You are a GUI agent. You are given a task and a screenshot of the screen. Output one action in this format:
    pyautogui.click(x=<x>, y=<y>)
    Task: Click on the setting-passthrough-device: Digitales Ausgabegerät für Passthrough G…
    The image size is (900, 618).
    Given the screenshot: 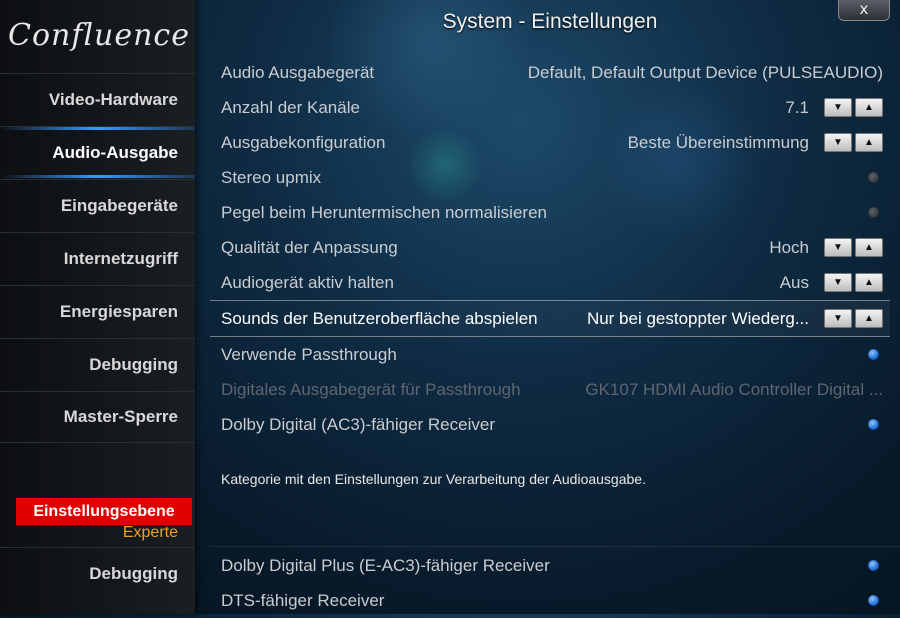 What is the action you would take?
    pyautogui.click(x=550, y=389)
    